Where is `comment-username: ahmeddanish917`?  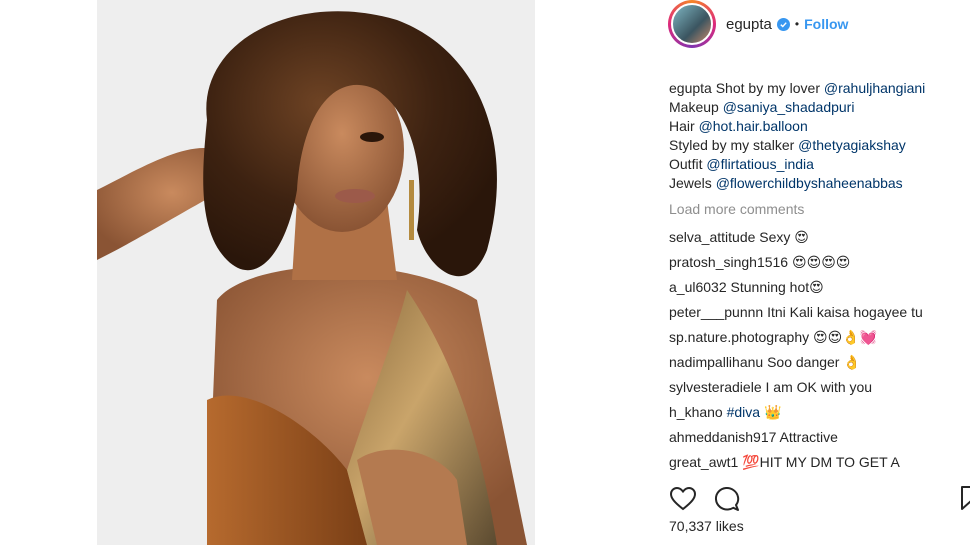 comment-username: ahmeddanish917 is located at coordinates (722, 437).